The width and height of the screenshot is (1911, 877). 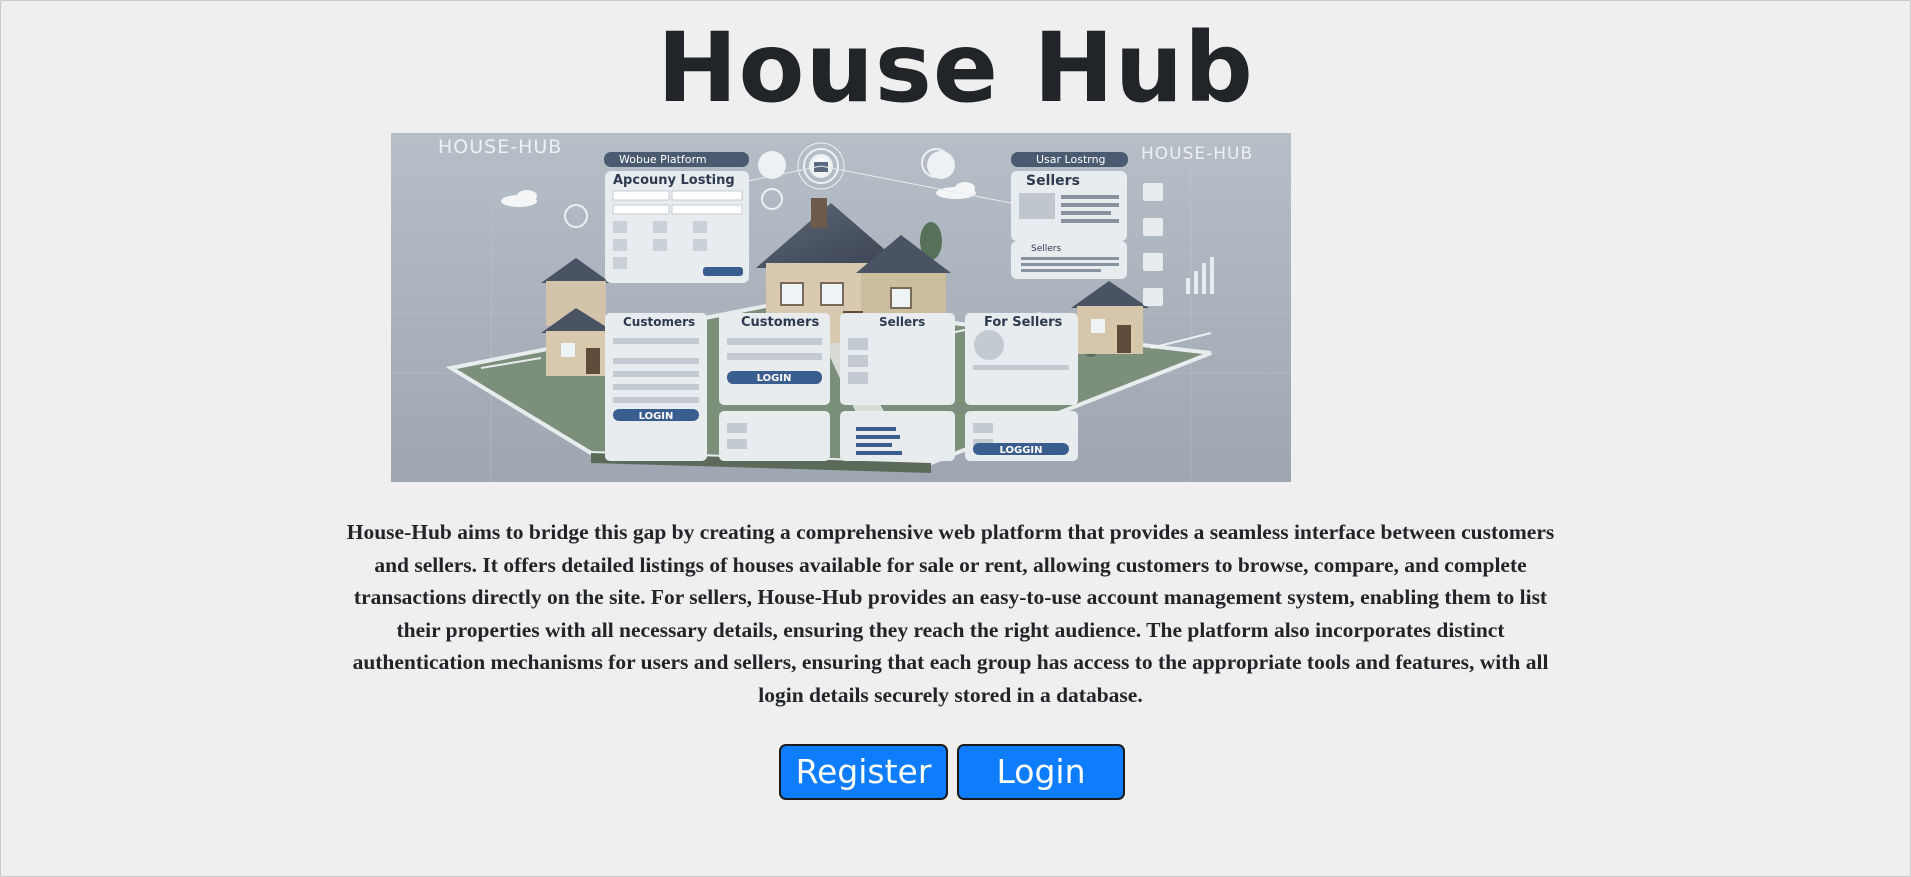 What do you see at coordinates (1197, 154) in the screenshot?
I see `hero-brand-right: HOUSE-HUB` at bounding box center [1197, 154].